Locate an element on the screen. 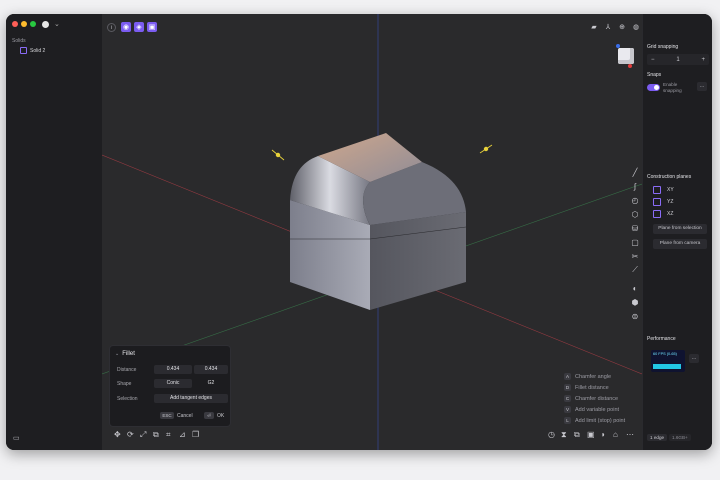  plane-icon is located at coordinates (657, 190).